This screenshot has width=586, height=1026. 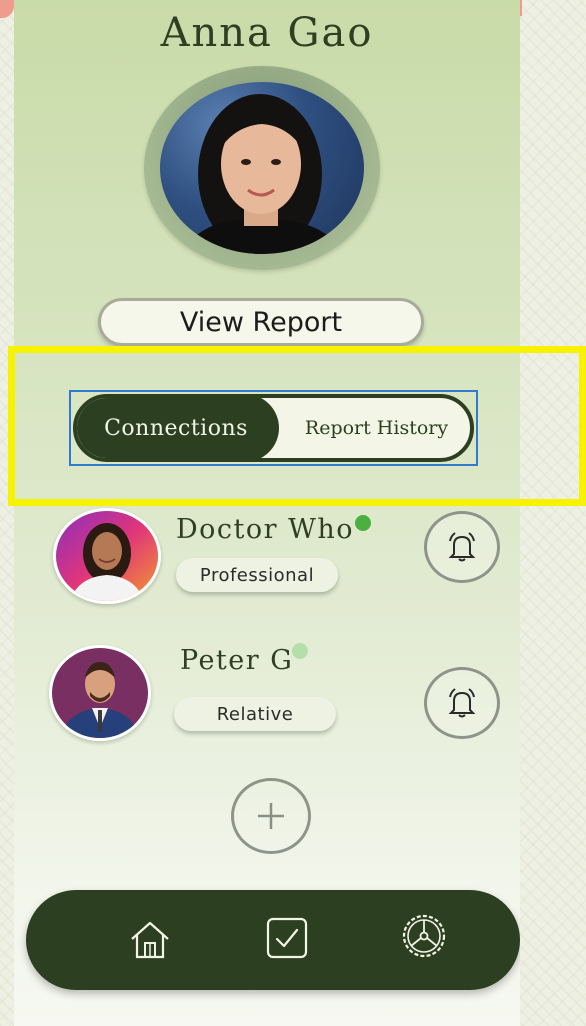 I want to click on connection-name: Peter G, so click(x=237, y=660).